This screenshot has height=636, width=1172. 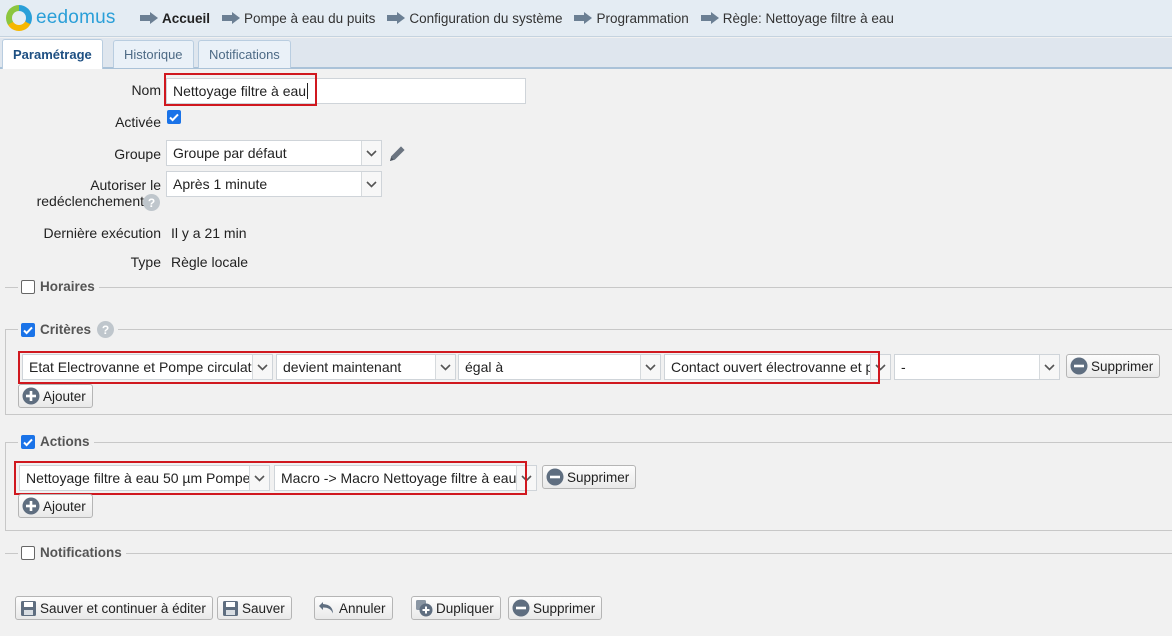 I want to click on logo-text: eedomus, so click(x=76, y=17).